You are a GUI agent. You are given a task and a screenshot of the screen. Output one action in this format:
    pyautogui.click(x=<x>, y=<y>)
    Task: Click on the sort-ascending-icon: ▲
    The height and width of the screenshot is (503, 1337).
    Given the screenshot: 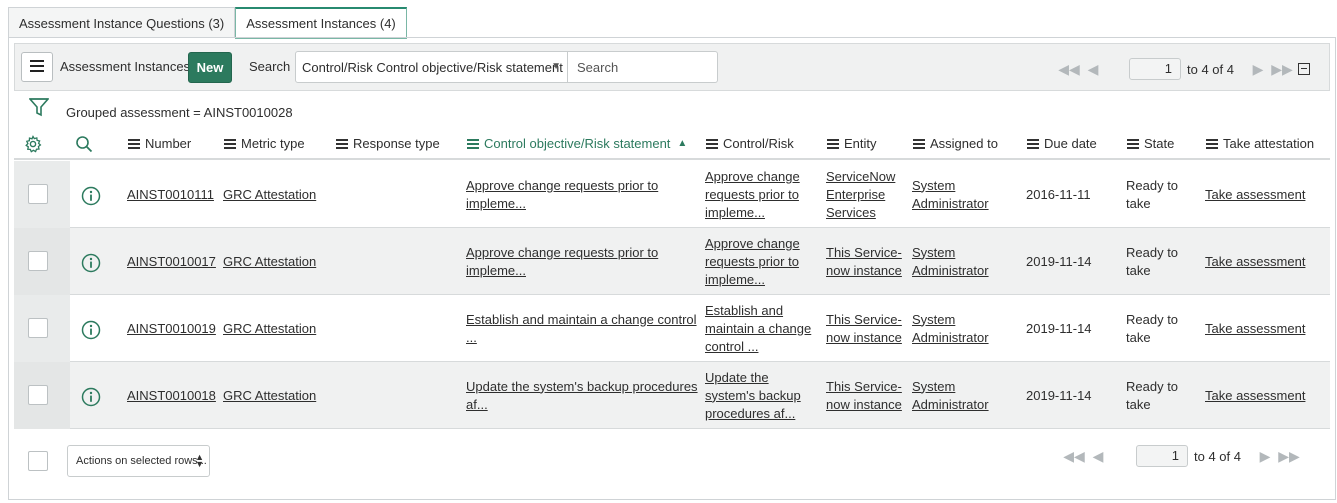 What is the action you would take?
    pyautogui.click(x=682, y=143)
    